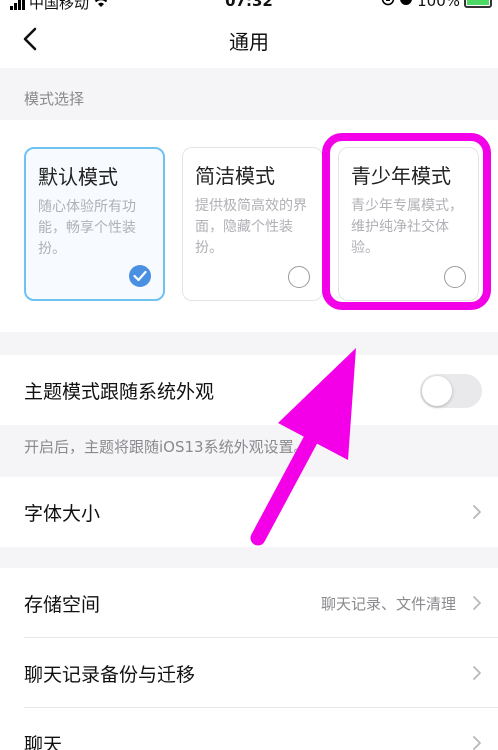  What do you see at coordinates (119, 392) in the screenshot?
I see `theme-follow-system-label: 主题模式跟随系统外观` at bounding box center [119, 392].